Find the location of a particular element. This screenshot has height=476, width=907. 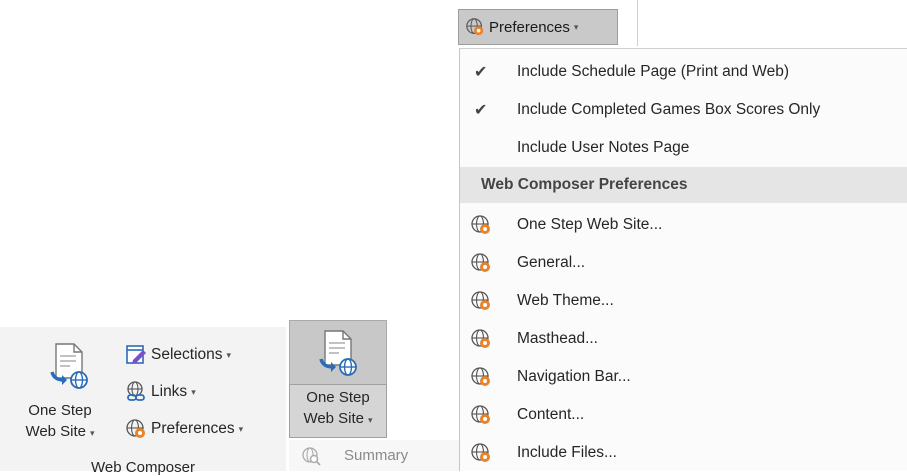

menu-item-label: Include Schedule Page (Print and Web) is located at coordinates (653, 71).